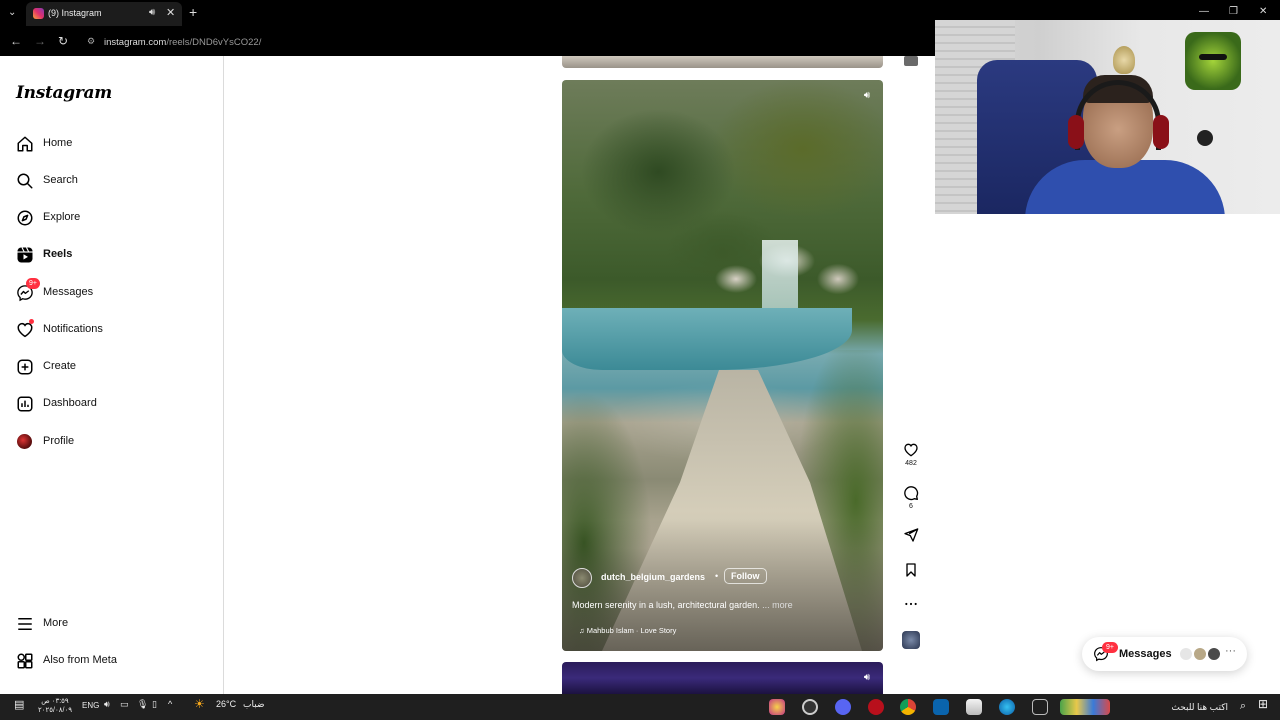 This screenshot has height=720, width=1280. I want to click on tab-title: (9) Instagram, so click(75, 13).